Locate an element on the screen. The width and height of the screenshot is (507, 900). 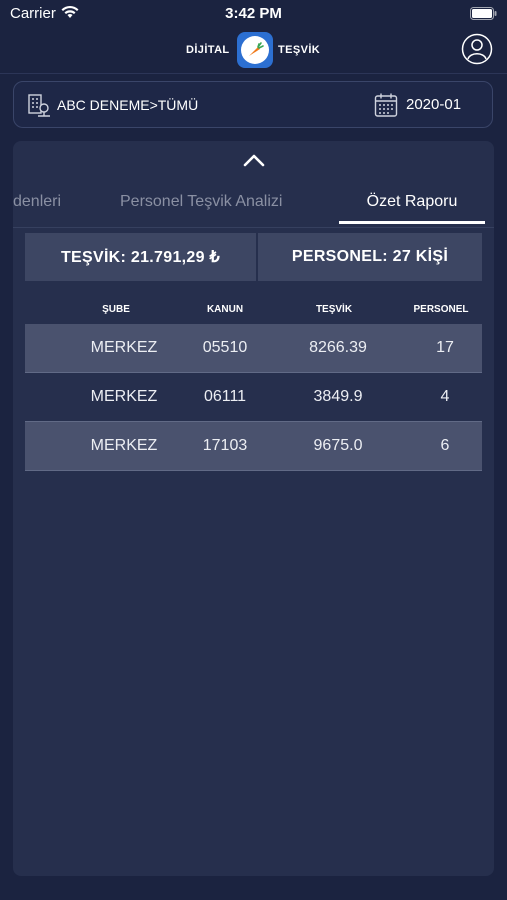
branch-location-icon is located at coordinates (39, 105).